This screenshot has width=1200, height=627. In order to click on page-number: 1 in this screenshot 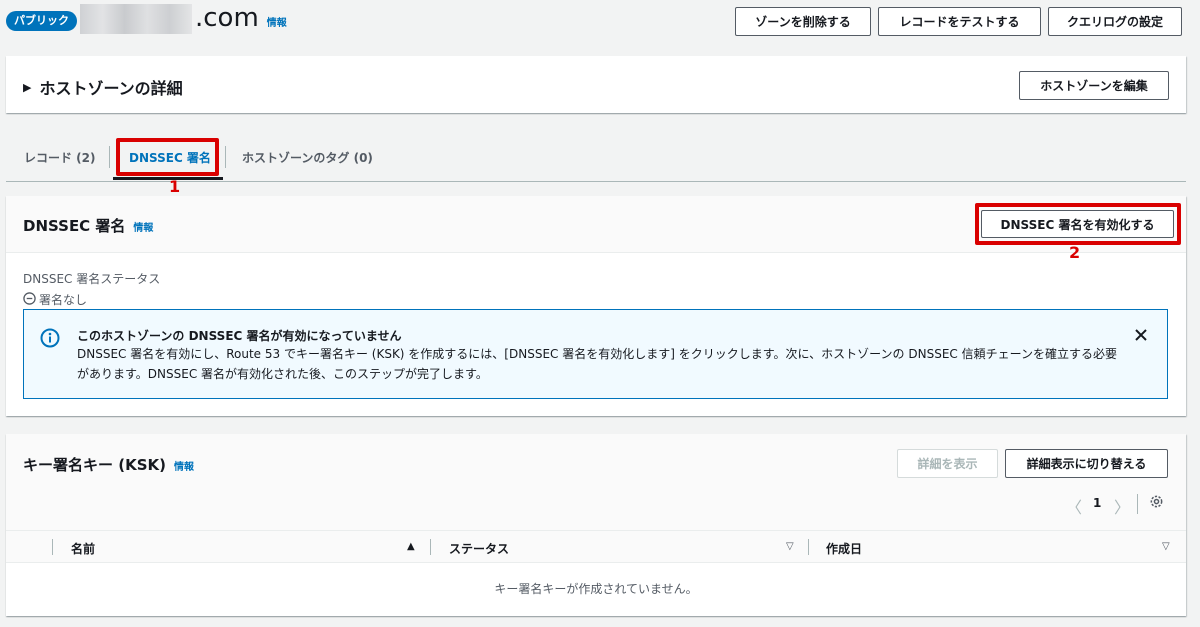, I will do `click(1097, 503)`.